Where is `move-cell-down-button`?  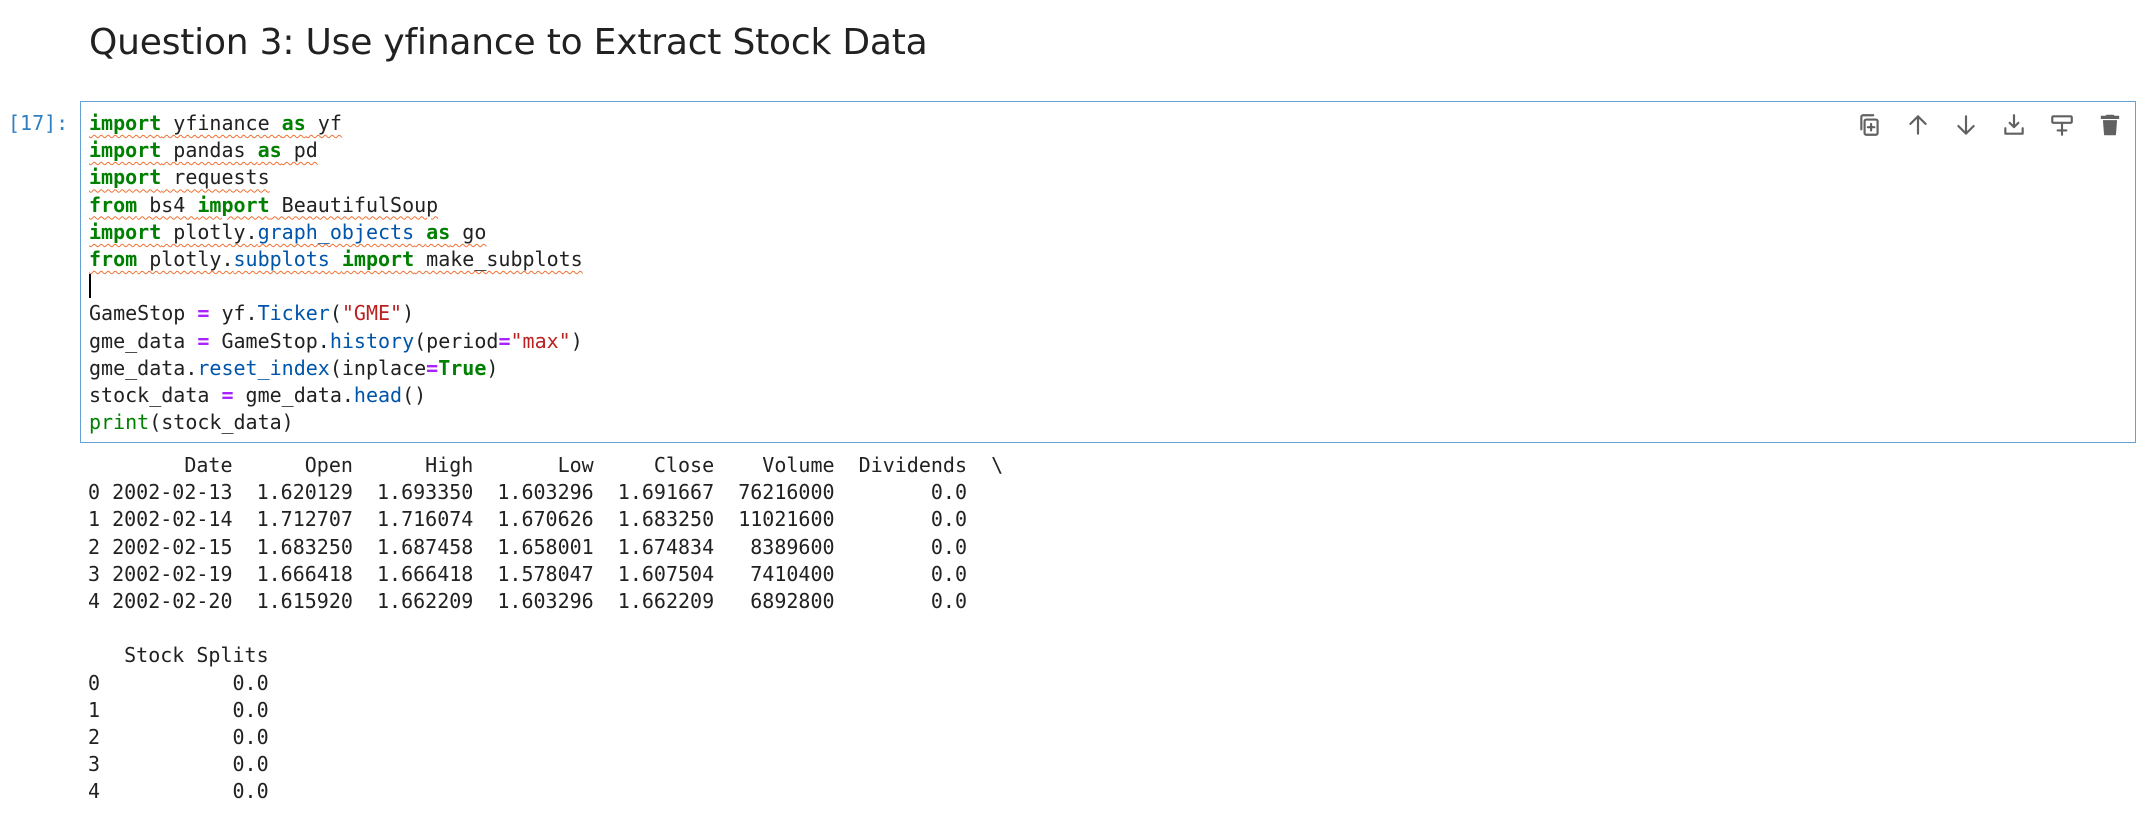 move-cell-down-button is located at coordinates (1966, 125).